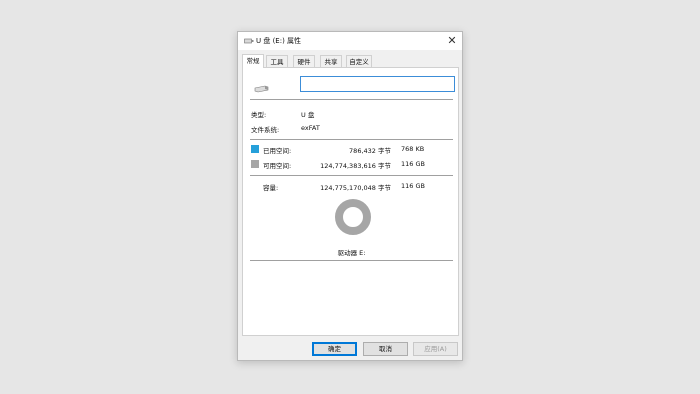  I want to click on drive-letter-label: 驱动器 E:, so click(351, 253).